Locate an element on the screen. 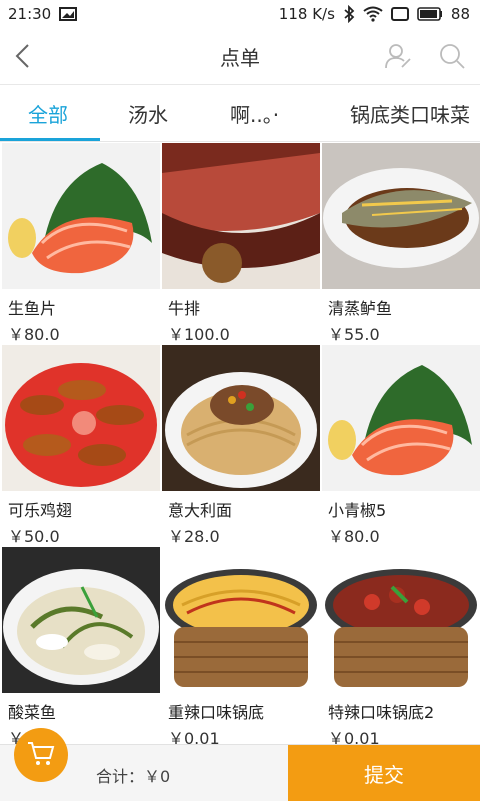 The height and width of the screenshot is (801, 480). screen-icon is located at coordinates (399, 14).